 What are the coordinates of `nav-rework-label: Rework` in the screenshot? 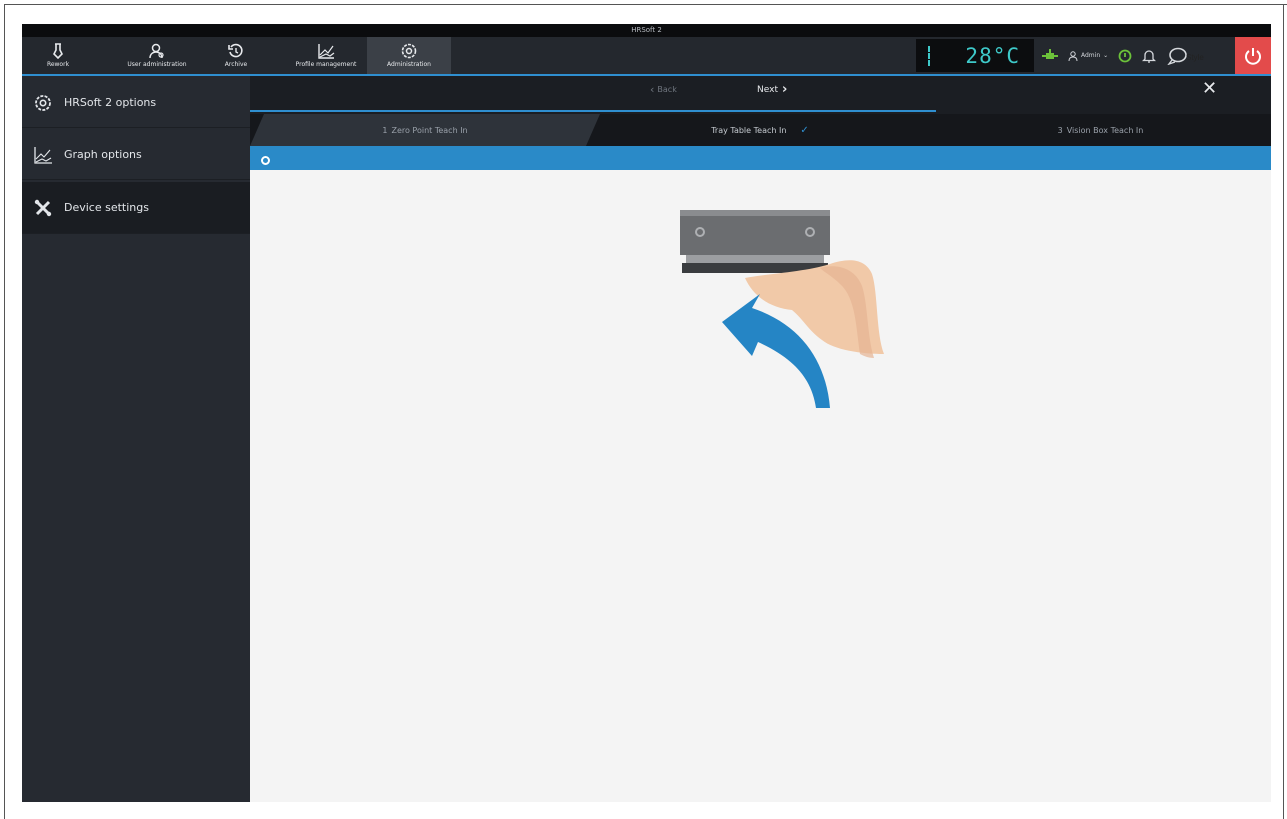 It's located at (58, 64).